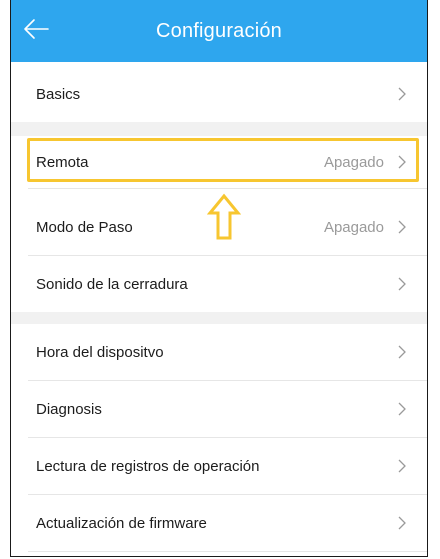  What do you see at coordinates (121, 523) in the screenshot?
I see `row-label: Actualización de firmware` at bounding box center [121, 523].